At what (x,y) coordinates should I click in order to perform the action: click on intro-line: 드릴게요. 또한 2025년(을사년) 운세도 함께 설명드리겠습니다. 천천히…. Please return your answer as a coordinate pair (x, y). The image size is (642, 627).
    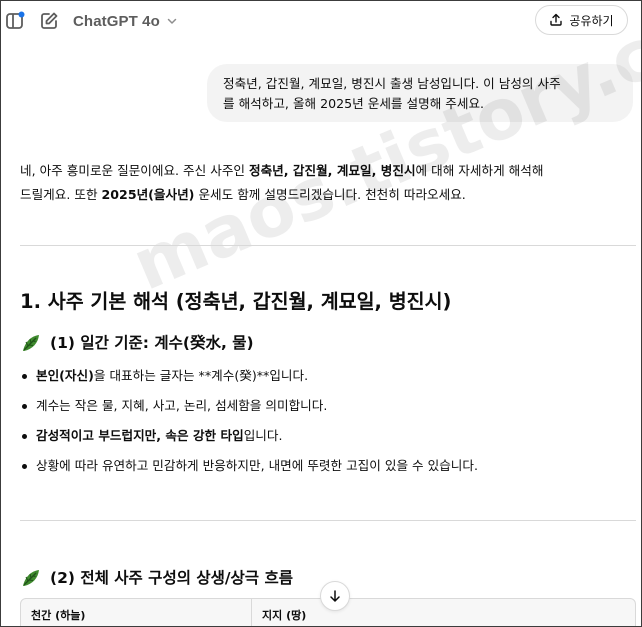
    Looking at the image, I should click on (320, 195).